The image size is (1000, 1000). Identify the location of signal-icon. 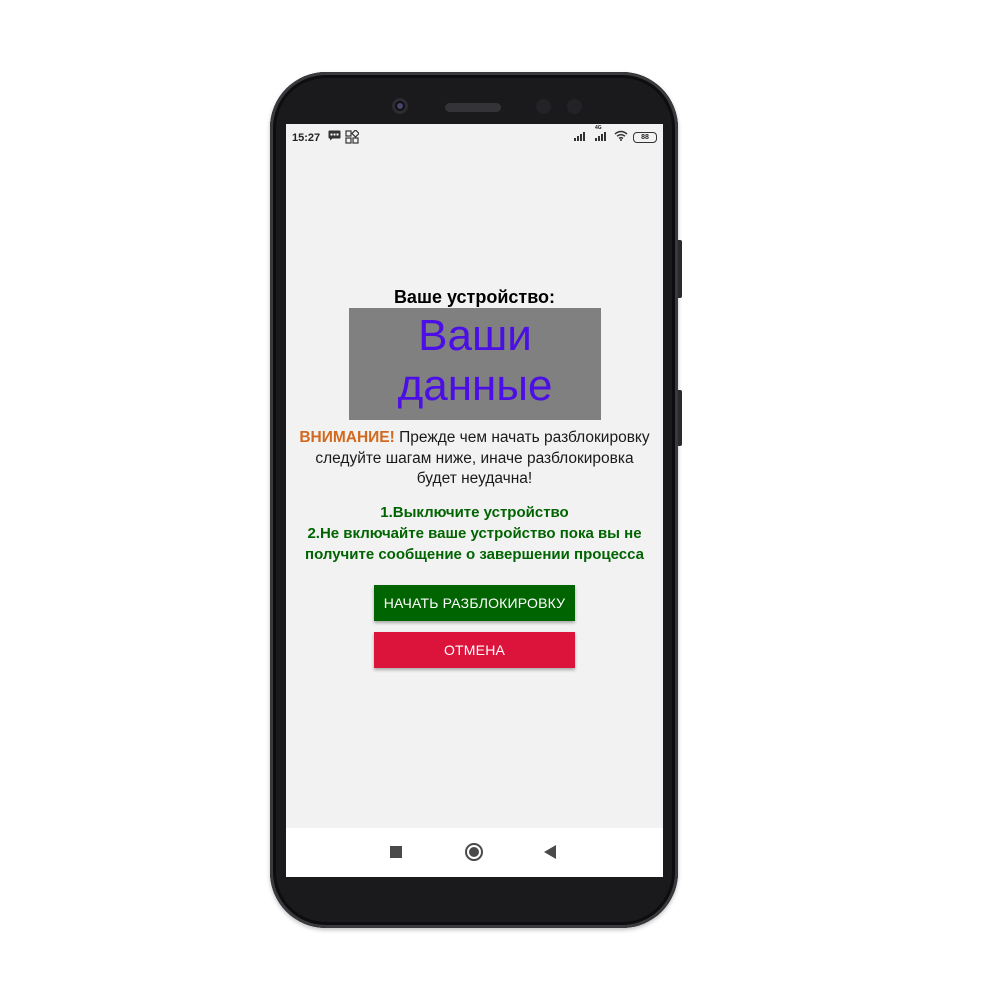
(581, 137).